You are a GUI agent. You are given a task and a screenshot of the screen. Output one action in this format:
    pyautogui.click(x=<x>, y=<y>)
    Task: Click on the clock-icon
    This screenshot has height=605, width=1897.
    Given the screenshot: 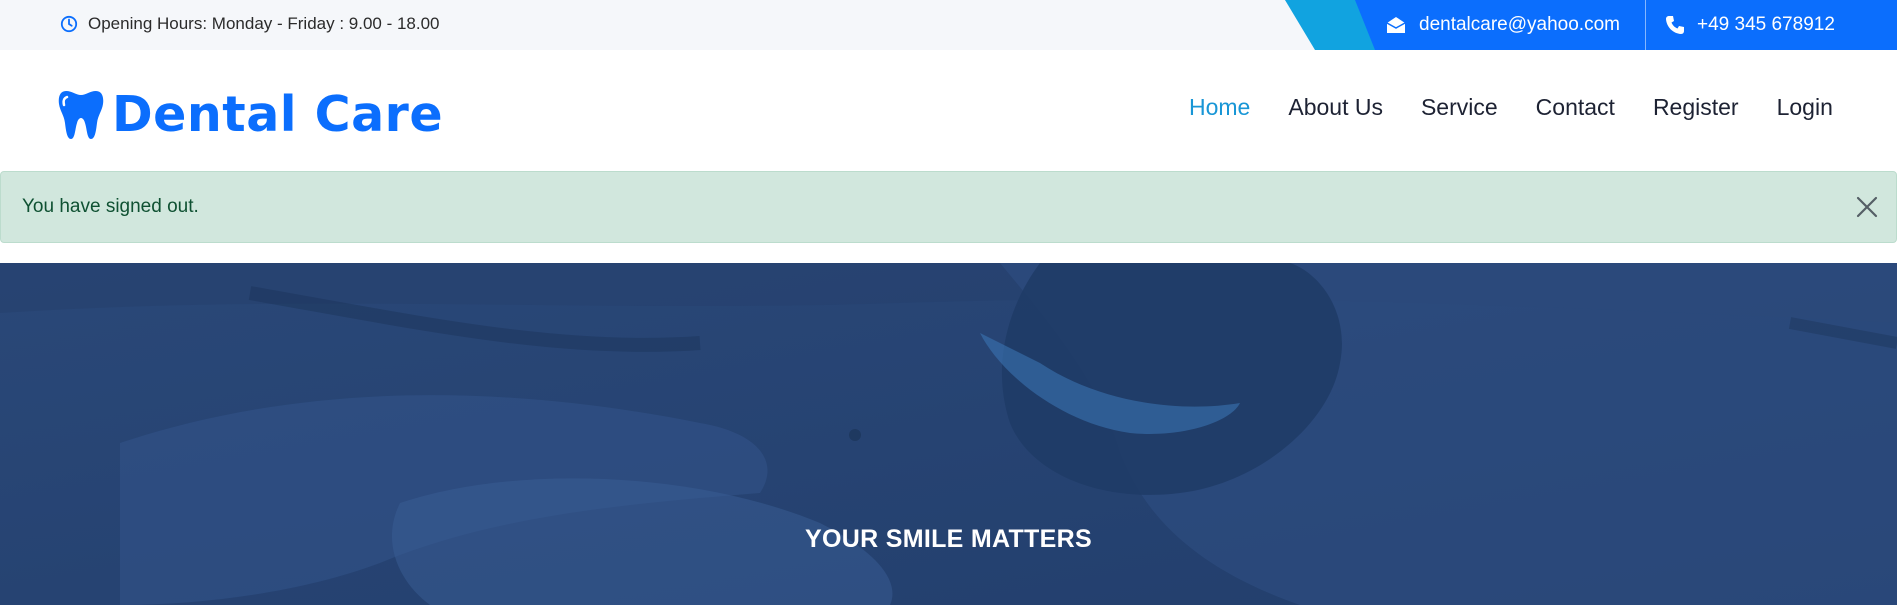 What is the action you would take?
    pyautogui.click(x=69, y=24)
    